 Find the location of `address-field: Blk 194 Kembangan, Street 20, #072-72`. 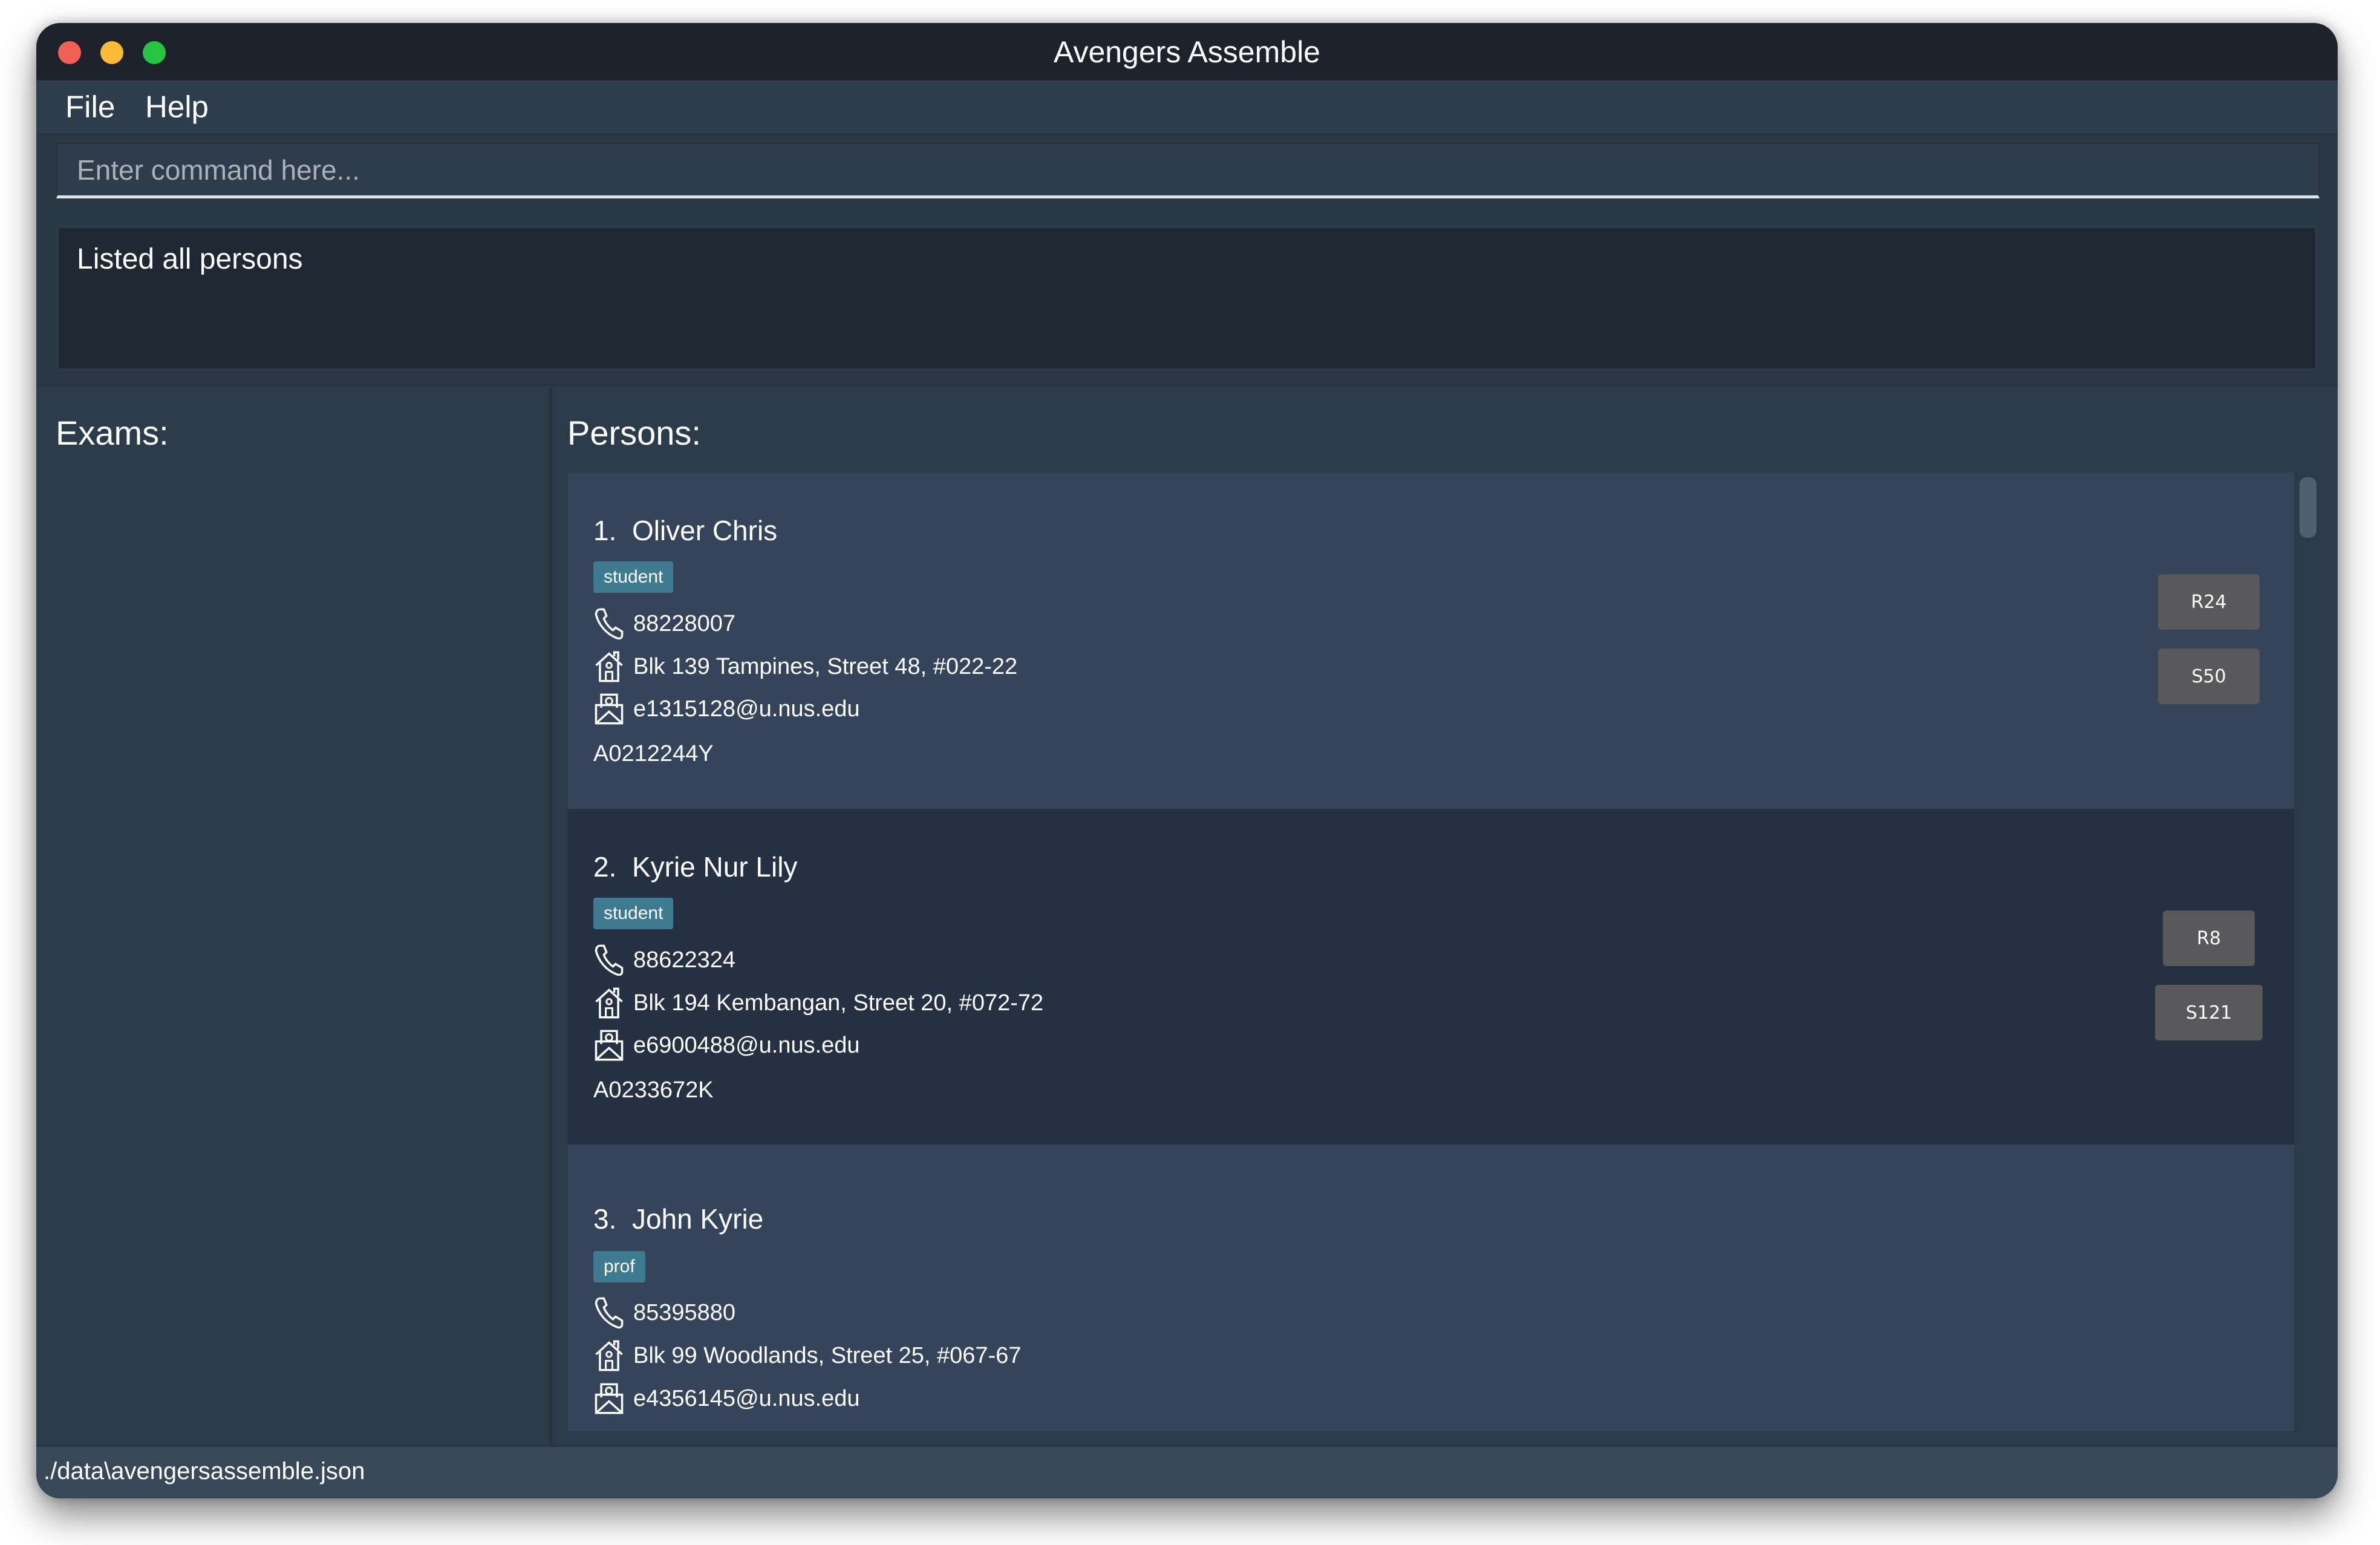

address-field: Blk 194 Kembangan, Street 20, #072-72 is located at coordinates (818, 1002).